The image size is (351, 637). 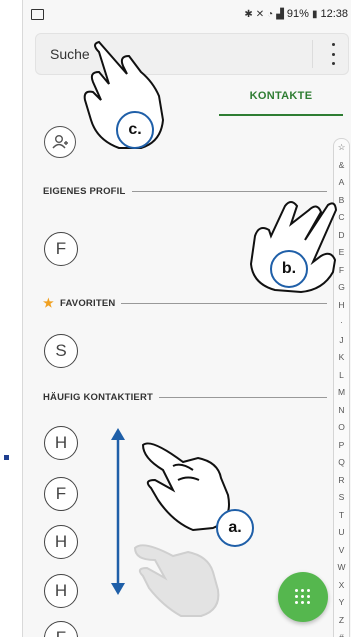 I want to click on tab-bar: KONTAKTE, so click(x=187, y=100).